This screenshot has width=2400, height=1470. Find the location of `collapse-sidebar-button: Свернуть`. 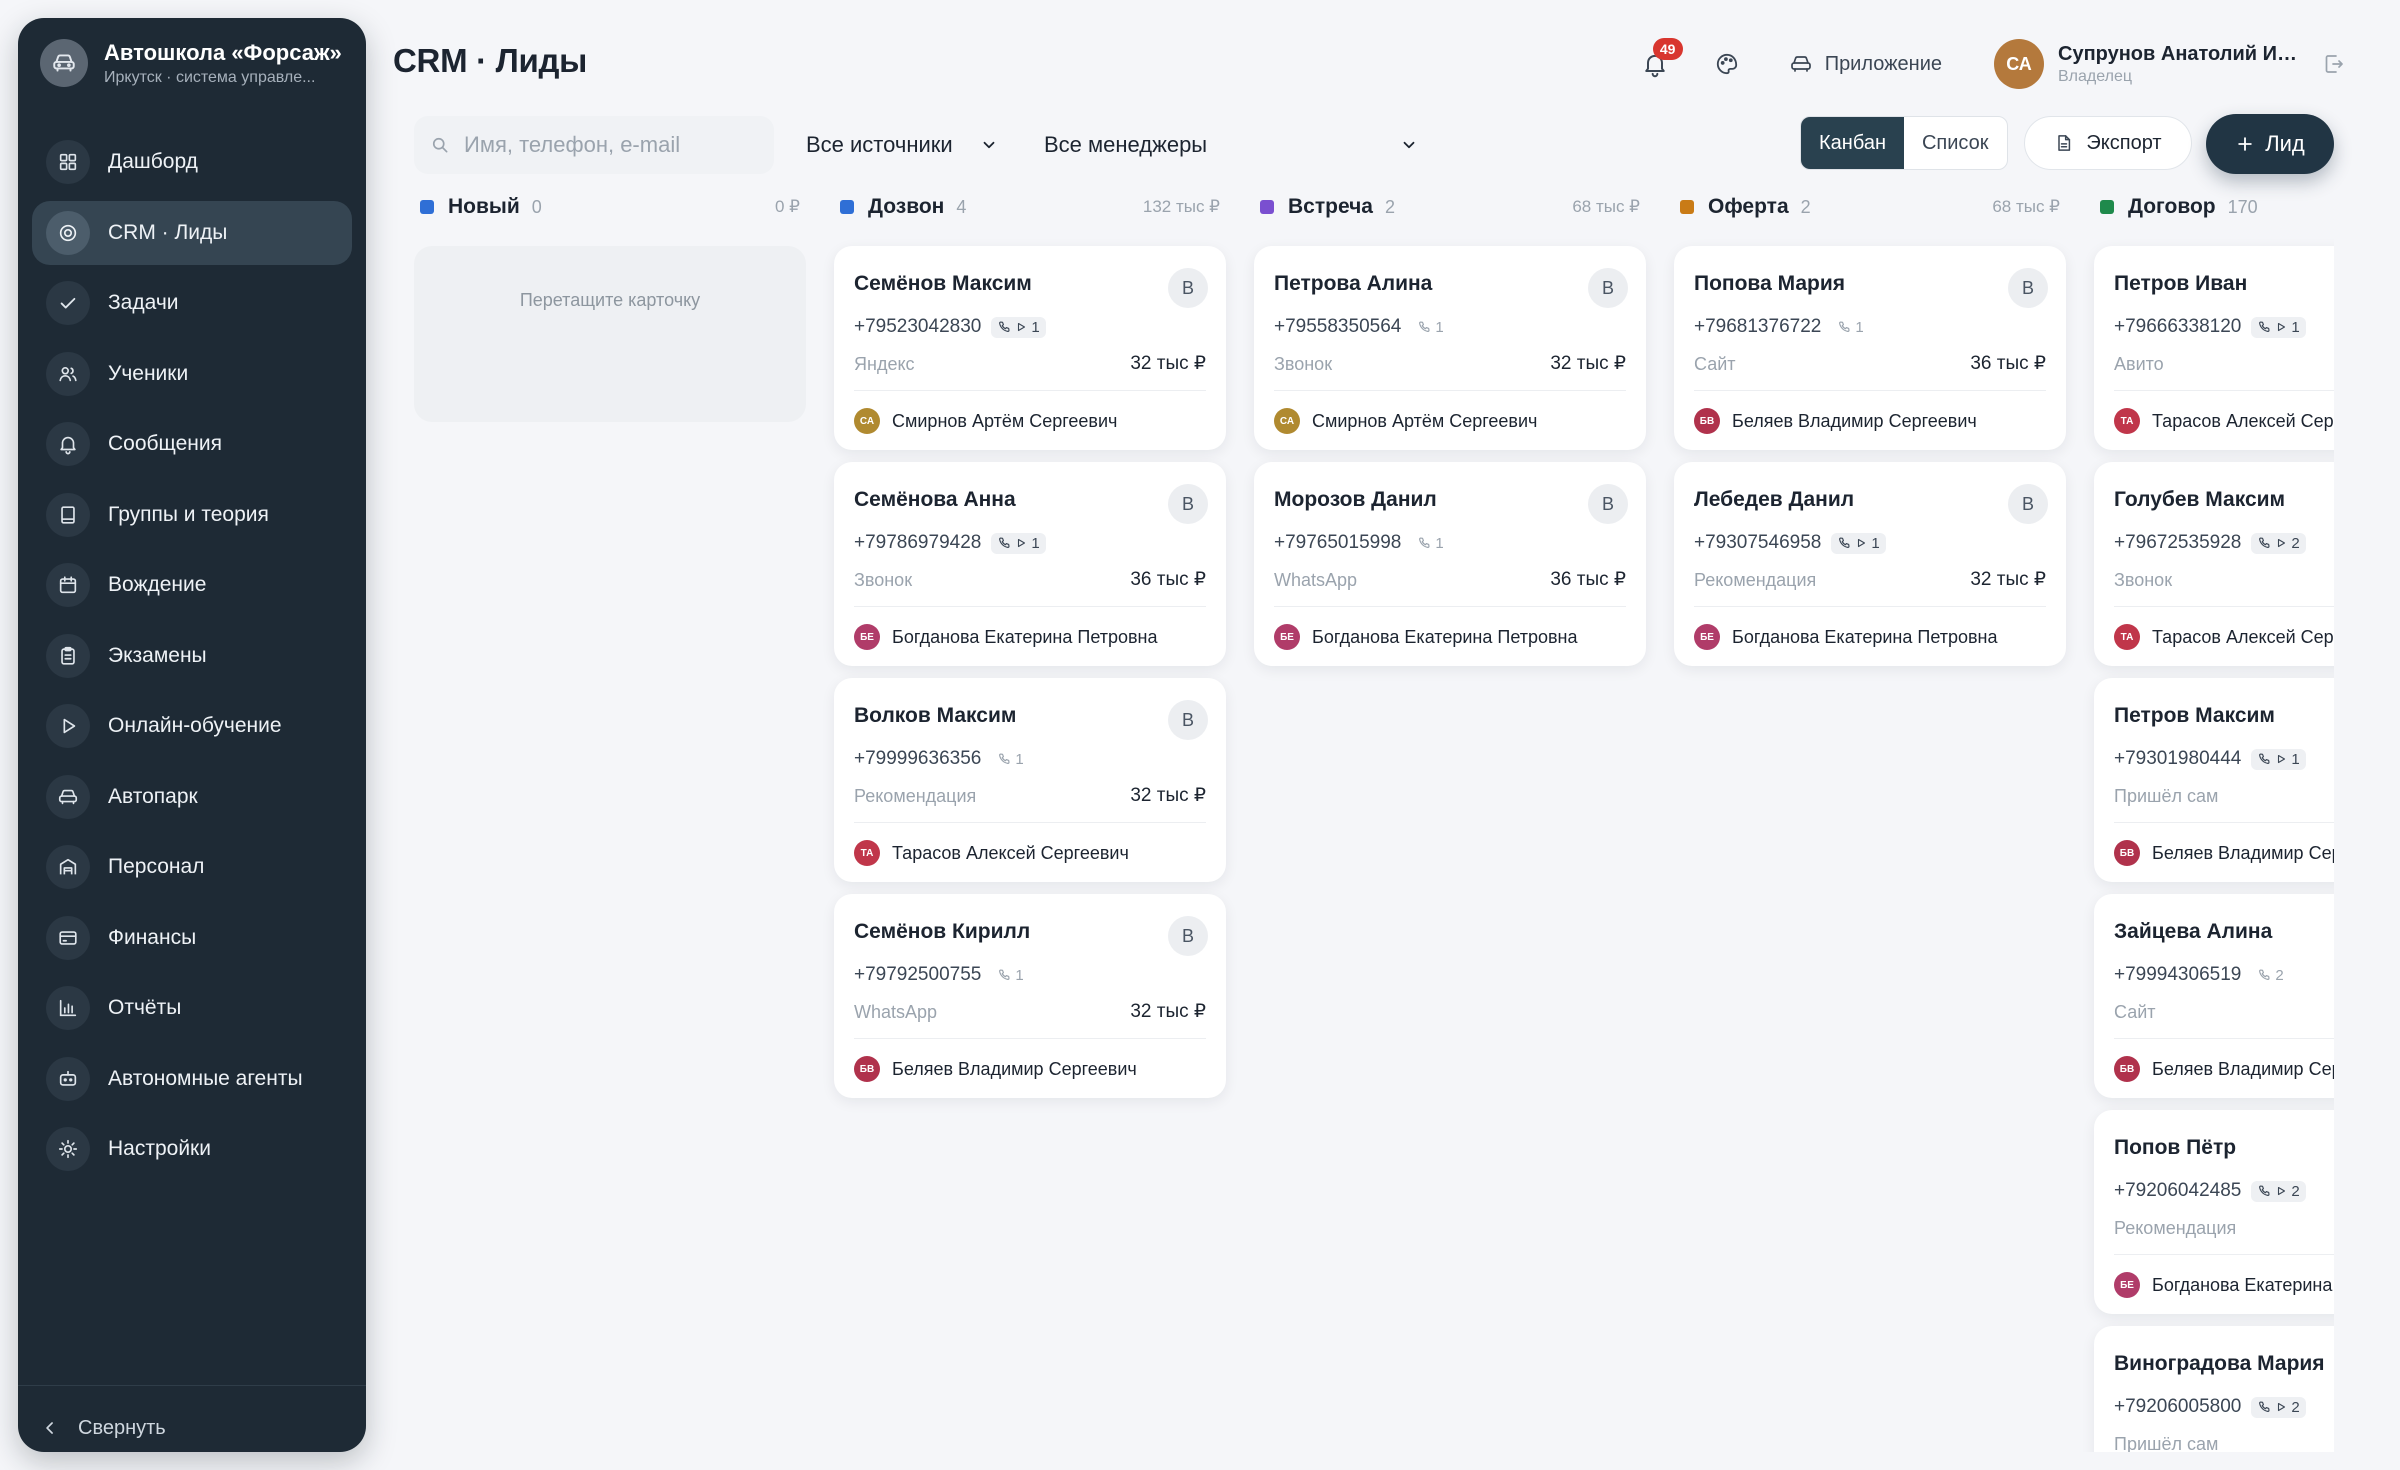

collapse-sidebar-button: Свернуть is located at coordinates (103, 1428).